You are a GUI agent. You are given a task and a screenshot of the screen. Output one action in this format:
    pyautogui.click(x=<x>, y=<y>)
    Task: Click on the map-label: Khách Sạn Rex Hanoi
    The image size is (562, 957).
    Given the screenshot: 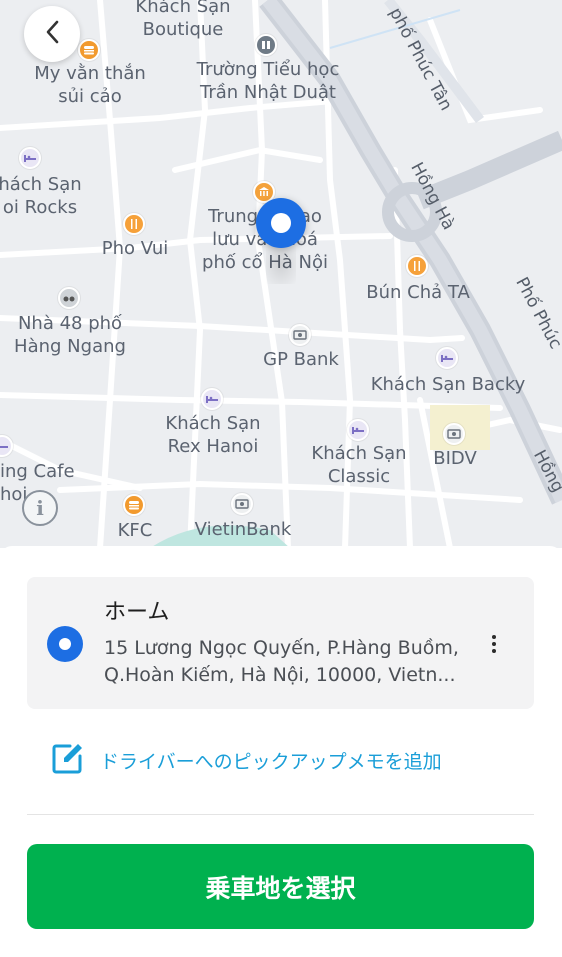 What is the action you would take?
    pyautogui.click(x=213, y=435)
    